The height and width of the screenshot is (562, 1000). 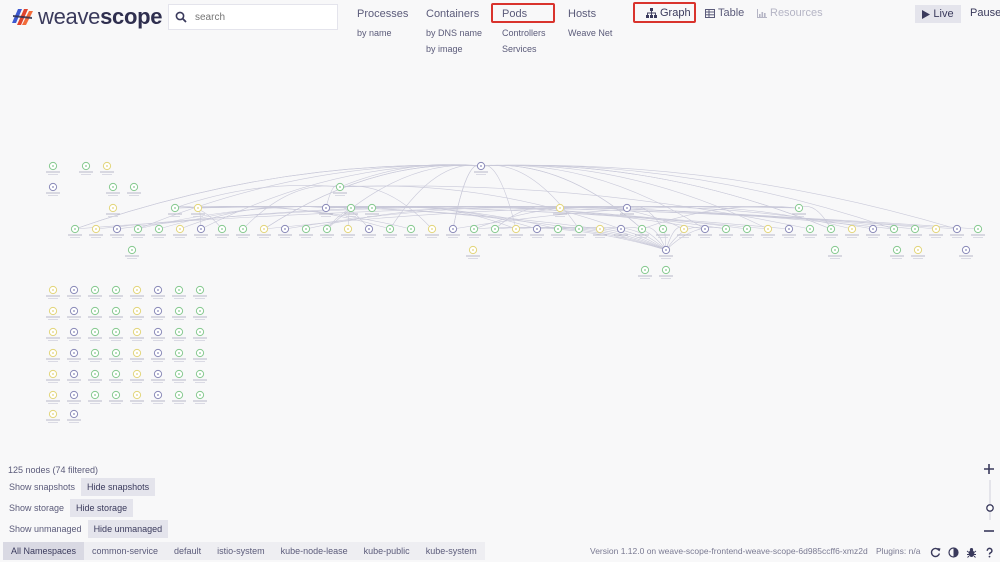 What do you see at coordinates (241, 551) in the screenshot?
I see `namespace-istio-system: istio-system` at bounding box center [241, 551].